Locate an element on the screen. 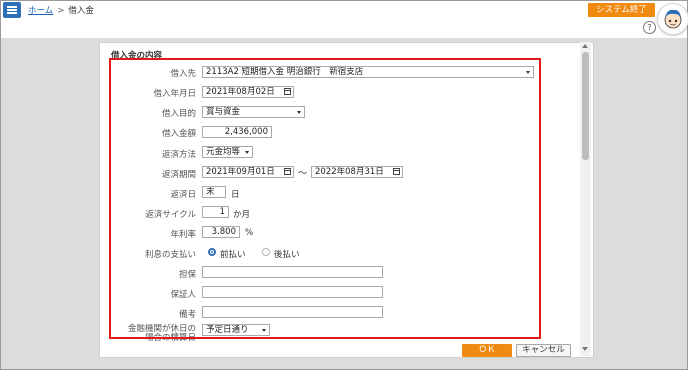 The width and height of the screenshot is (688, 370). help-icon: ? is located at coordinates (649, 27).